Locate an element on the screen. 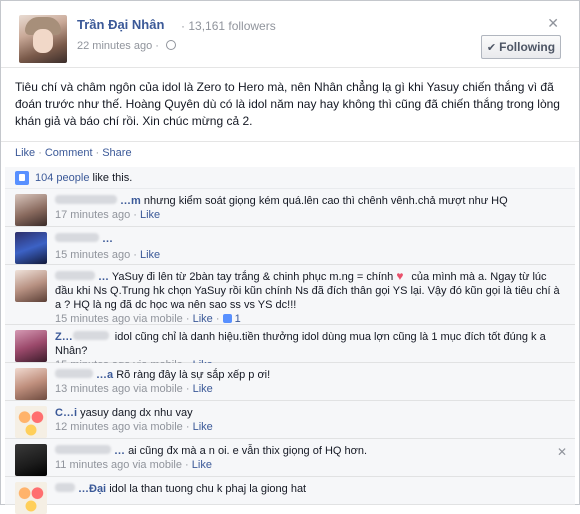  comment-meta: 12 minutes ago via mobile · Like is located at coordinates (134, 427).